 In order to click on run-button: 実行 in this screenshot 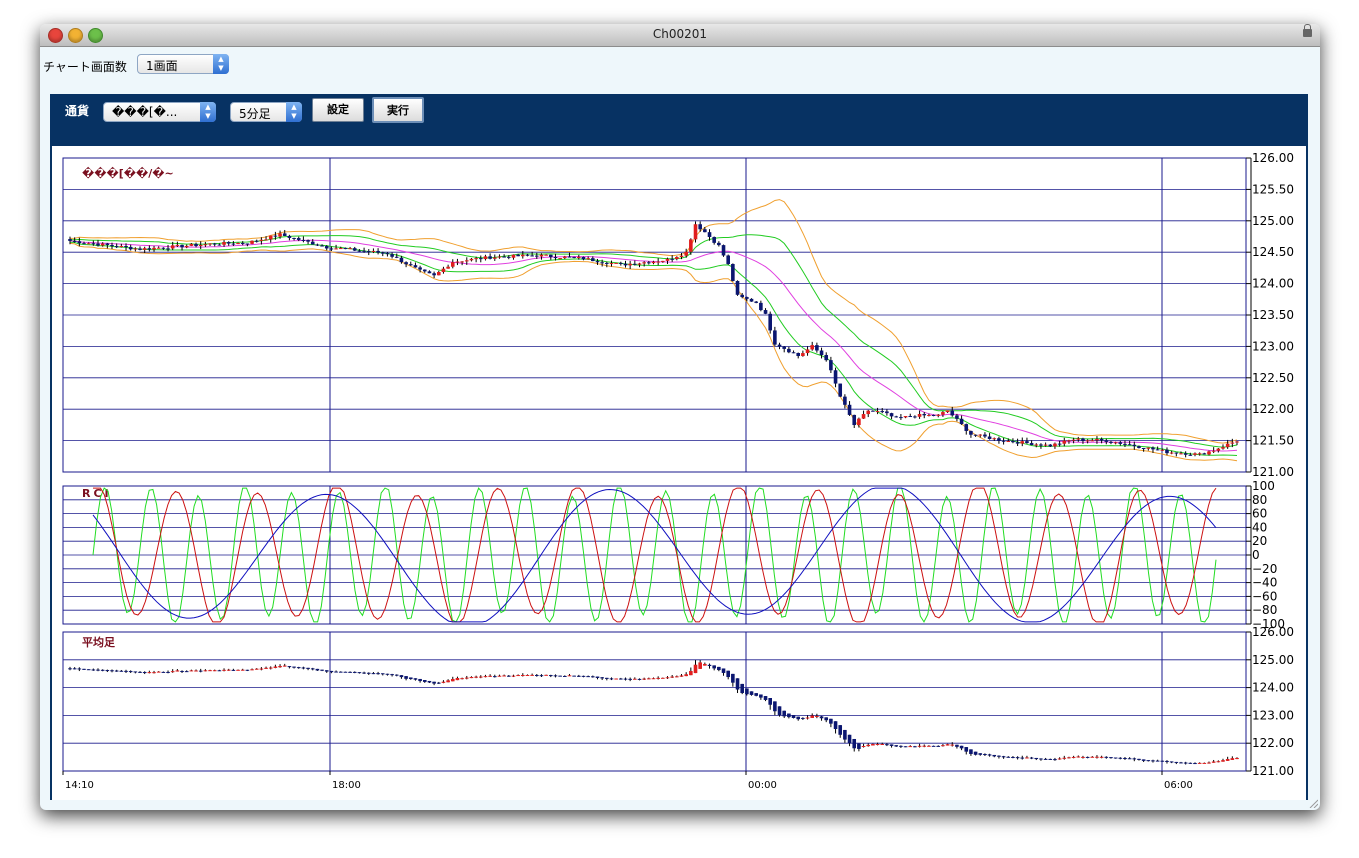, I will do `click(398, 110)`.